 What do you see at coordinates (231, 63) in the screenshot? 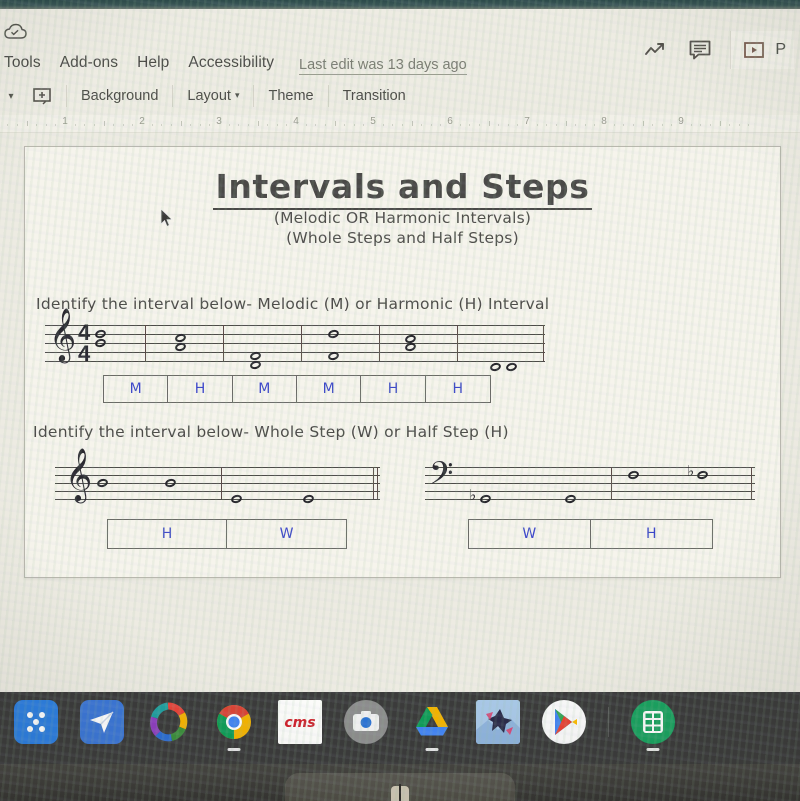
I see `menu-item-accessibility: Accessibility` at bounding box center [231, 63].